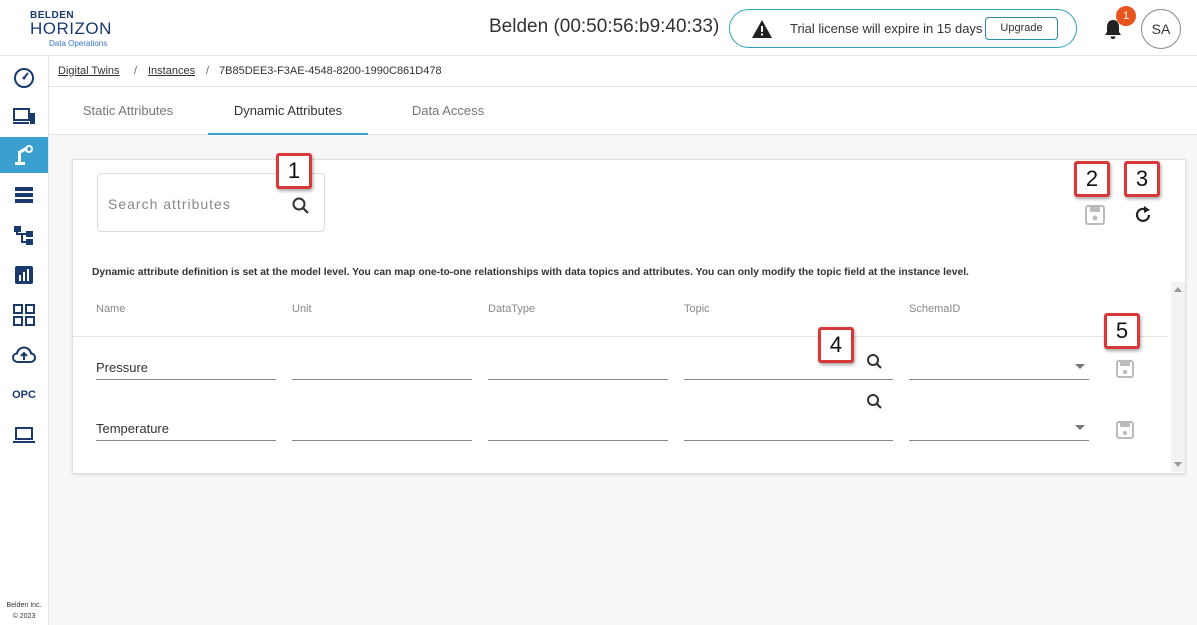  What do you see at coordinates (24, 605) in the screenshot?
I see `copyright-line1: Belden Inc.` at bounding box center [24, 605].